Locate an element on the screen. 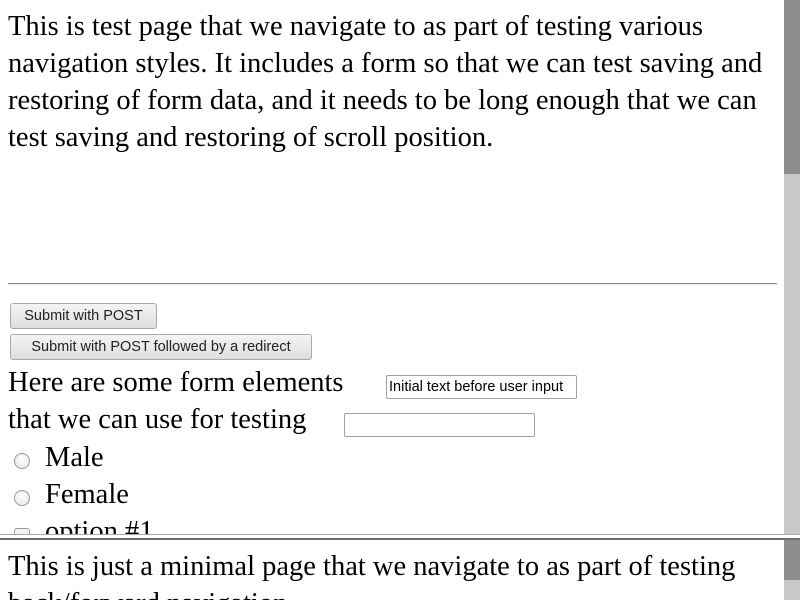  top-frame-scrollbar is located at coordinates (792, 268).